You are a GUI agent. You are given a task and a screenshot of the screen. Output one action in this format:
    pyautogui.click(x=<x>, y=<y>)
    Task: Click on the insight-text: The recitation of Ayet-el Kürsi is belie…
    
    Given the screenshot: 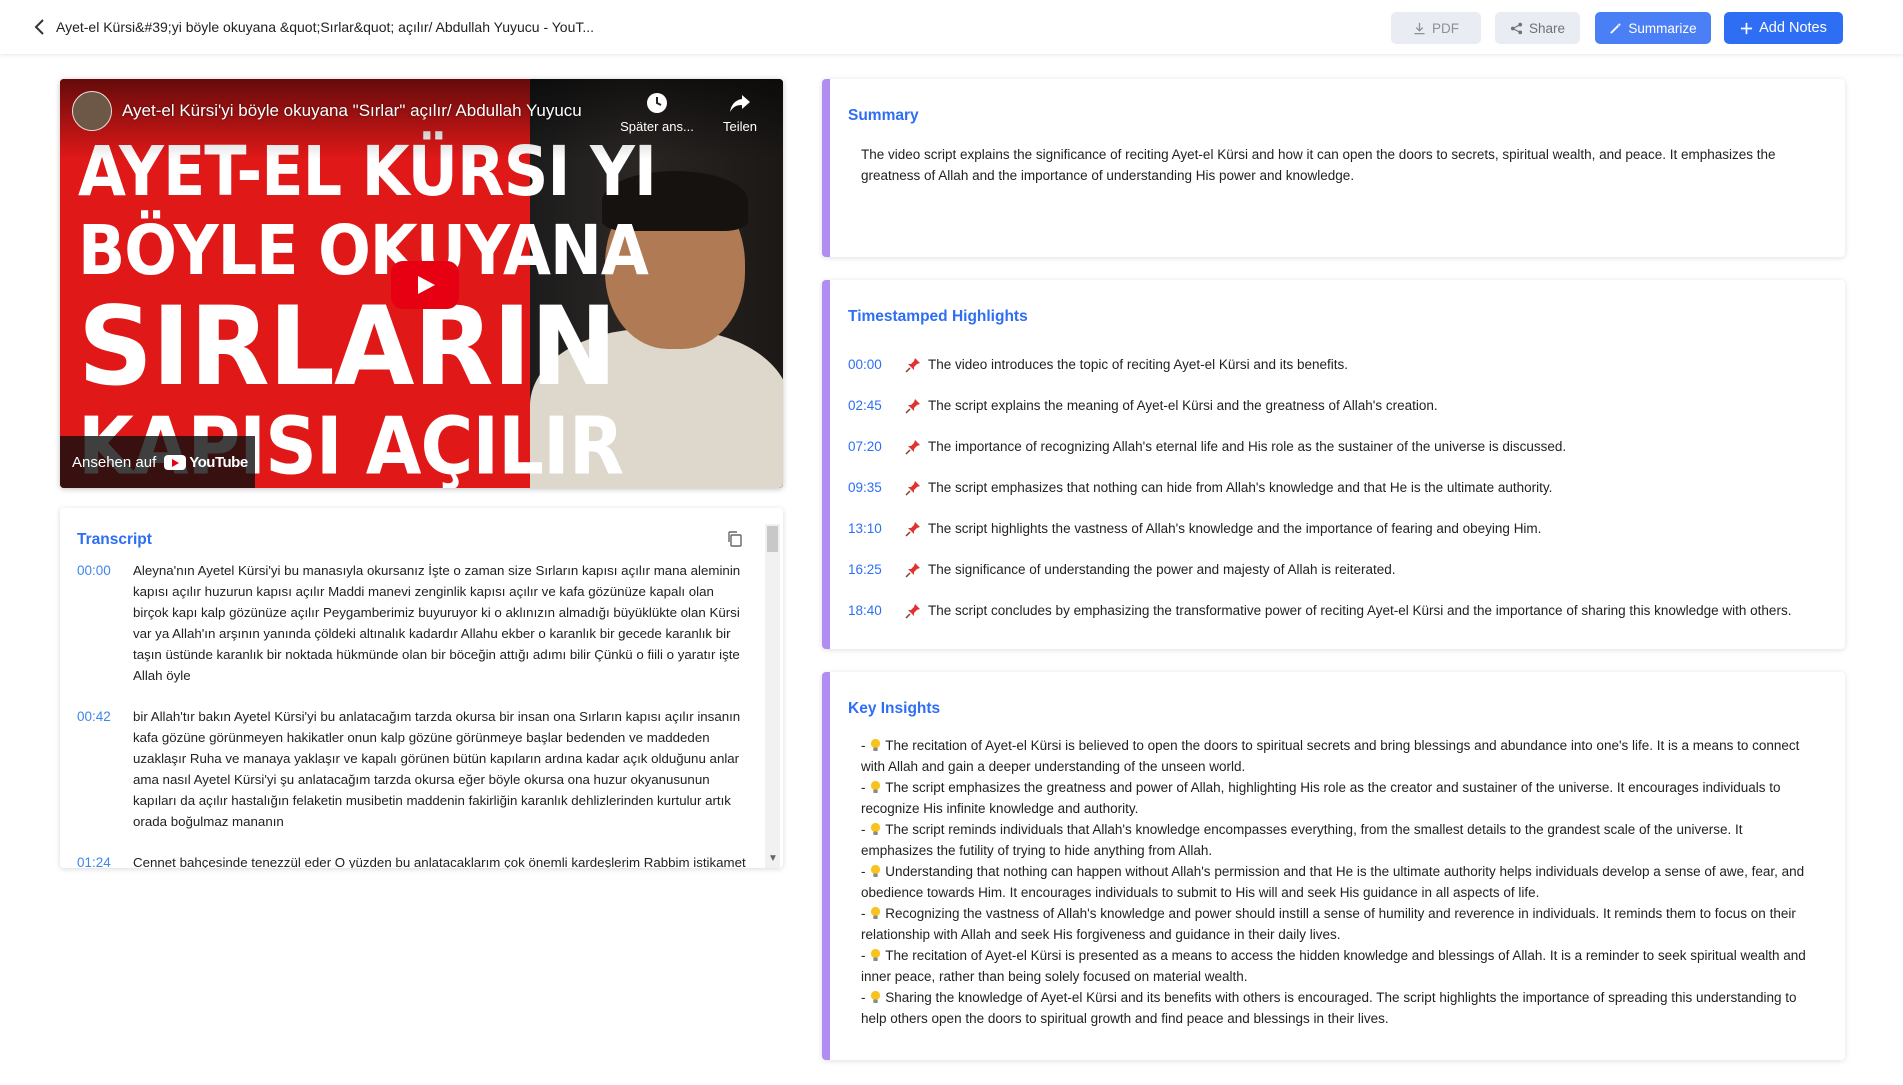 What is the action you would take?
    pyautogui.click(x=1330, y=756)
    